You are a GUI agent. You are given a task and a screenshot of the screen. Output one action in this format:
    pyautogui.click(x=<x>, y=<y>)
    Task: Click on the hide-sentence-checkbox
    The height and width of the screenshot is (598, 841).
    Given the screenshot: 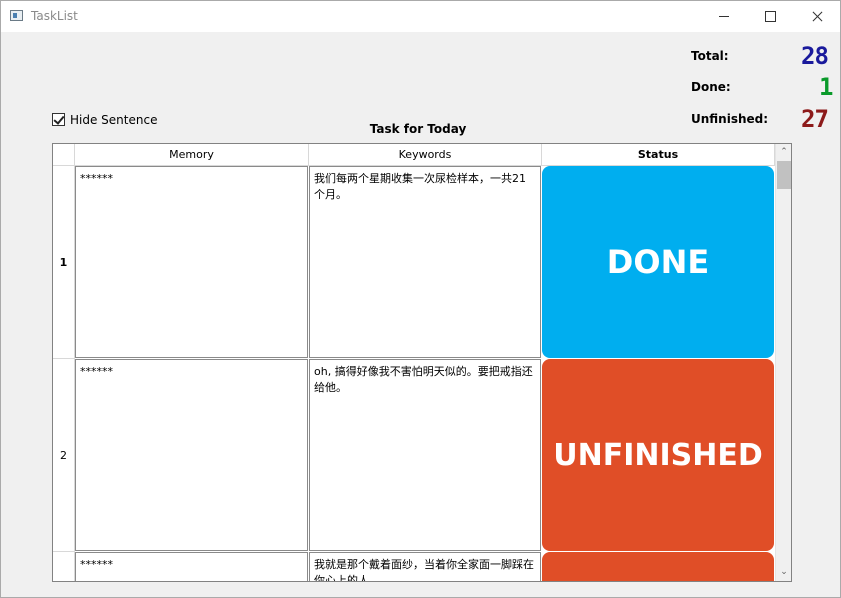 What is the action you would take?
    pyautogui.click(x=58, y=119)
    